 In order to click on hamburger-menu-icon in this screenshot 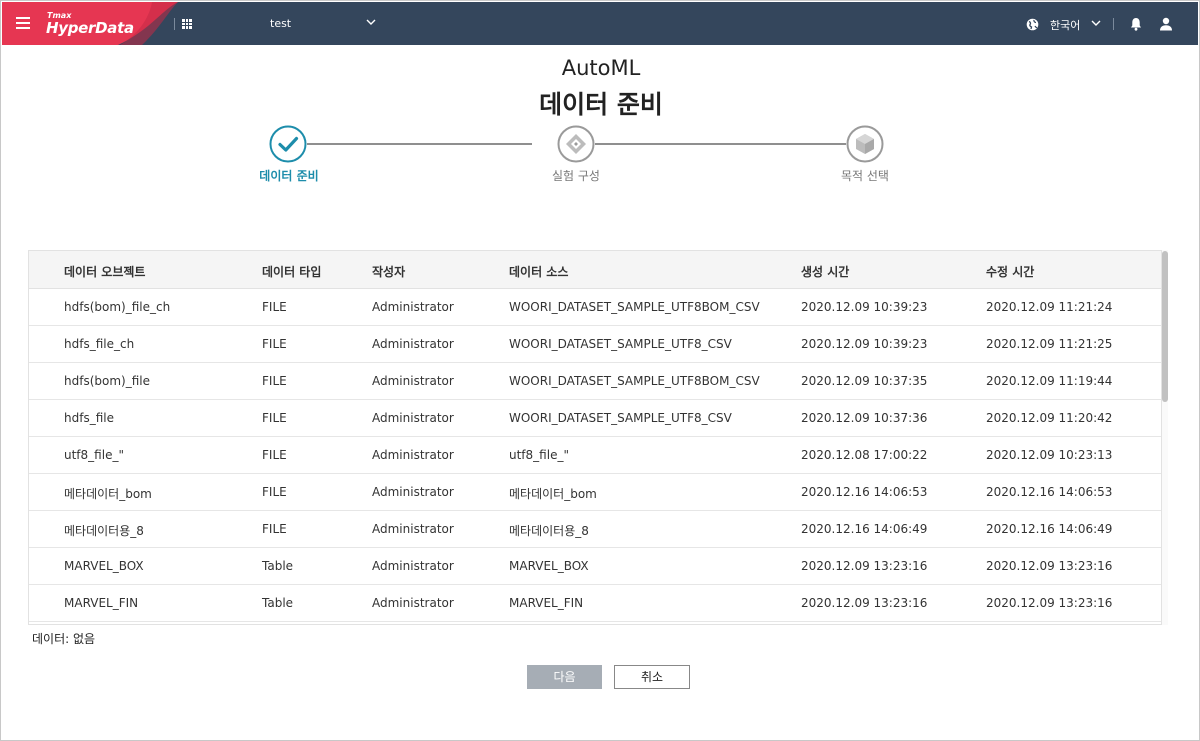, I will do `click(23, 23)`.